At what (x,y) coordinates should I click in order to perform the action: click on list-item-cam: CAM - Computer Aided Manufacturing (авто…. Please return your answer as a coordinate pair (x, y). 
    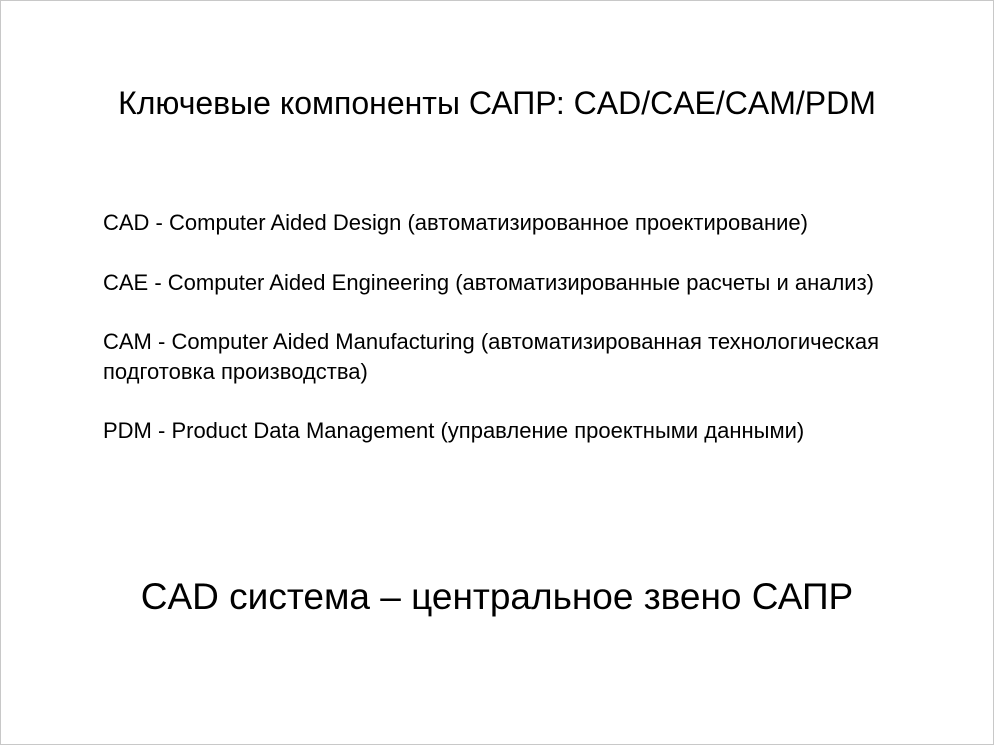
    Looking at the image, I should click on (491, 356).